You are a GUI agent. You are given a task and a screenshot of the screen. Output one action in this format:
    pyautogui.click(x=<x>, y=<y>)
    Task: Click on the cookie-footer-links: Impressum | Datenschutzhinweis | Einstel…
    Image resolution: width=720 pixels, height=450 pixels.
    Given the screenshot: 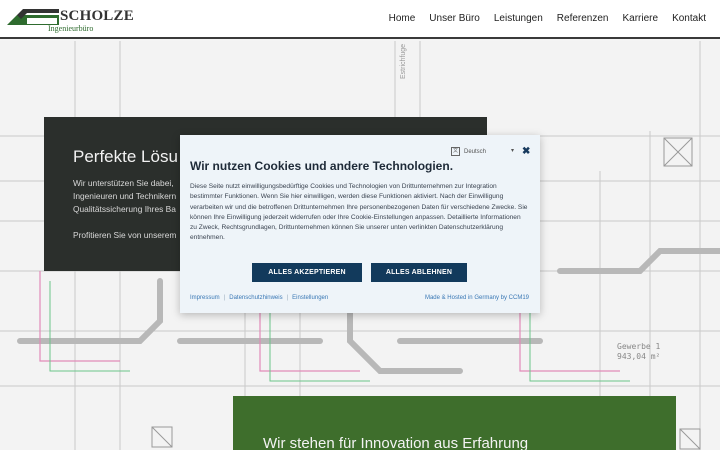 What is the action you would take?
    pyautogui.click(x=259, y=298)
    